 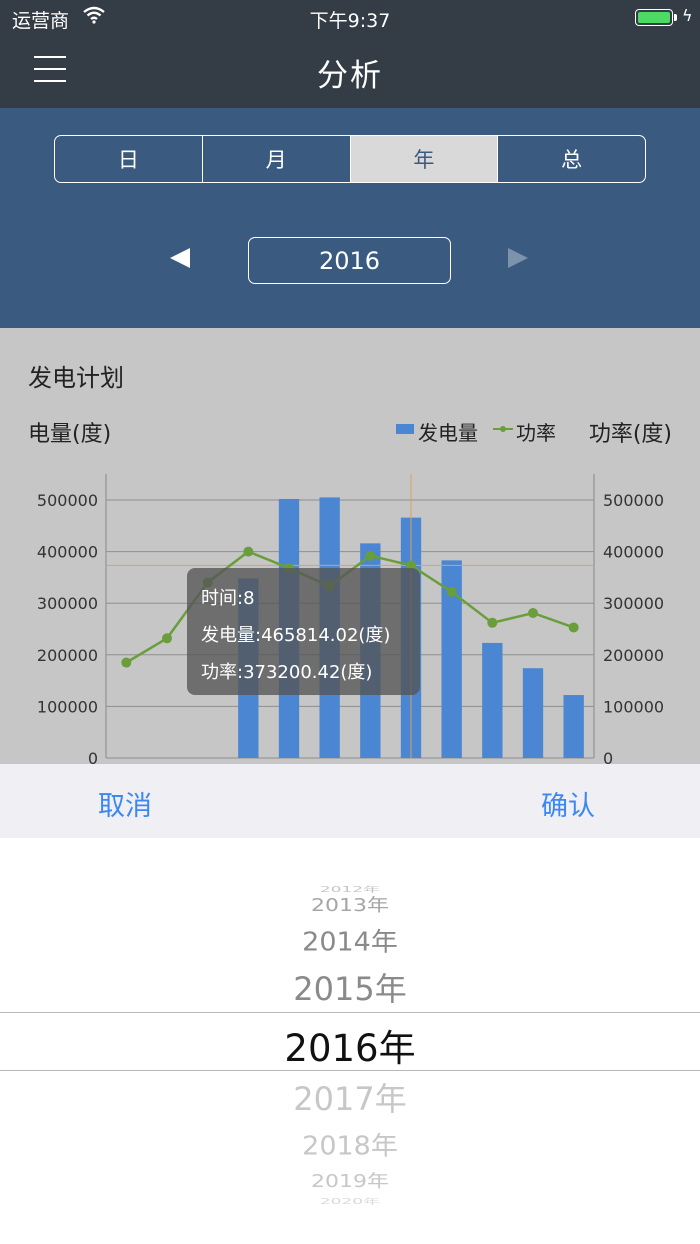 I want to click on y-tick-label: 100000, so click(x=67, y=706).